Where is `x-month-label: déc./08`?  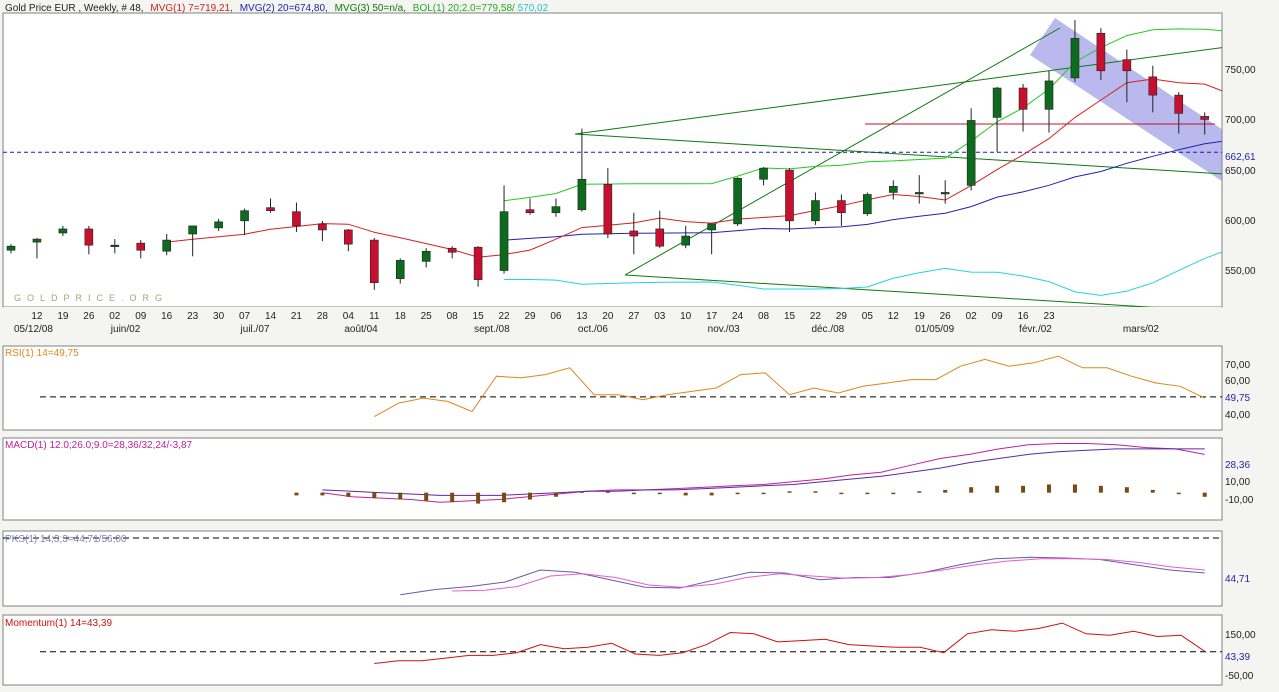
x-month-label: déc./08 is located at coordinates (827, 329).